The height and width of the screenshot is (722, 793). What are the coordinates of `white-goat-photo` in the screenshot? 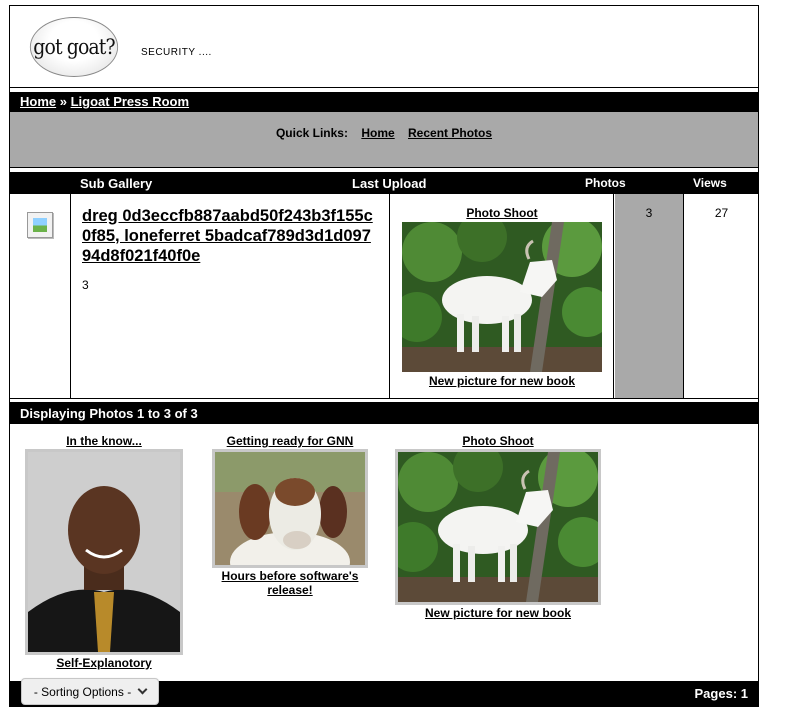 It's located at (498, 527).